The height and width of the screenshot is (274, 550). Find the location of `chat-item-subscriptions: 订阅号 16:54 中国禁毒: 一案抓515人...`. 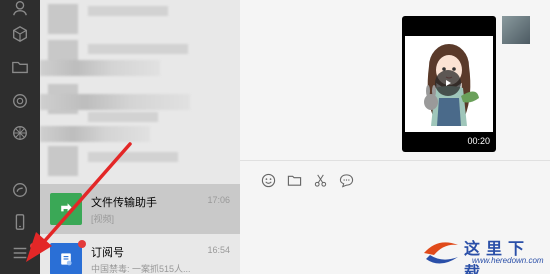

chat-item-subscriptions: 订阅号 16:54 中国禁毒: 一案抓515人... is located at coordinates (140, 254).